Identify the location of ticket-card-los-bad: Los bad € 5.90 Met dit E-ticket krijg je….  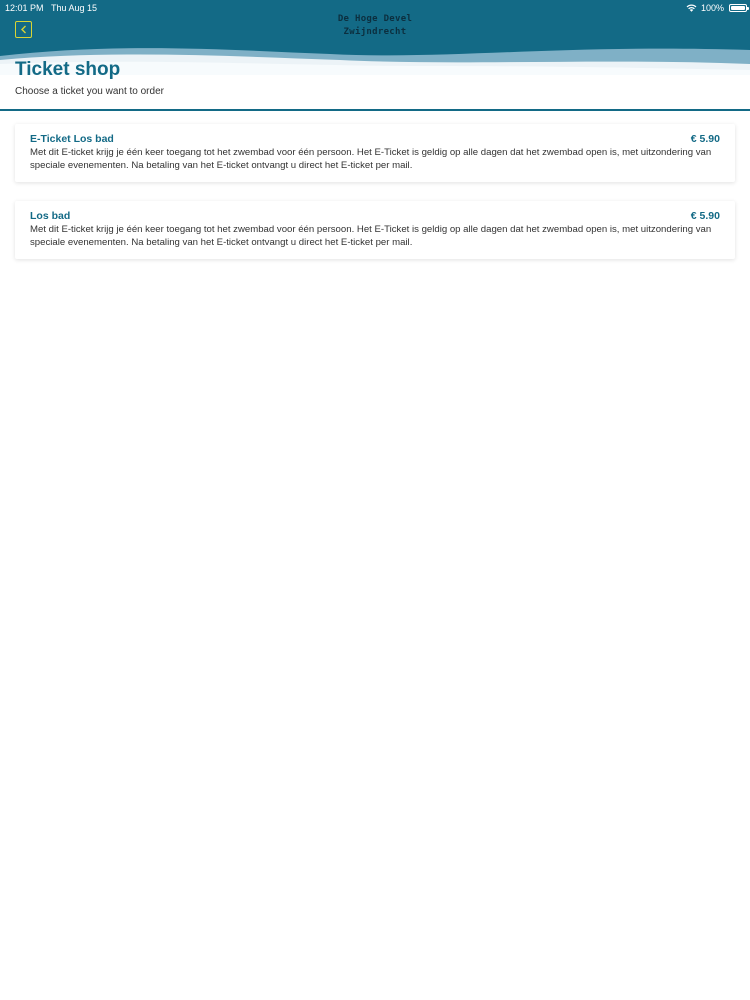
(375, 230).